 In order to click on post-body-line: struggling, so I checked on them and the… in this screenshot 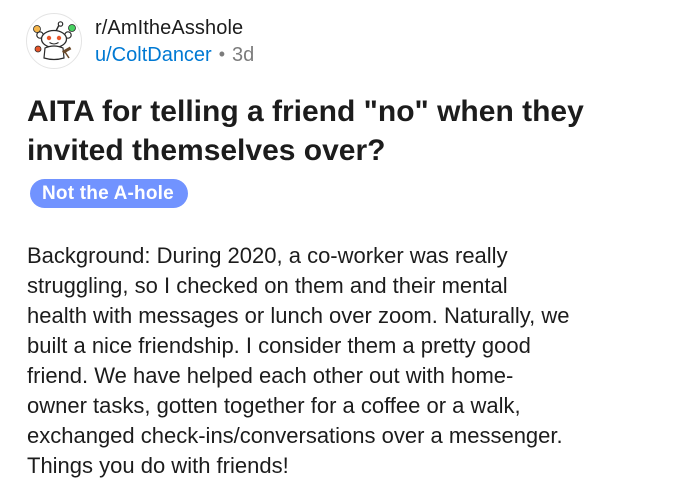, I will do `click(267, 285)`.